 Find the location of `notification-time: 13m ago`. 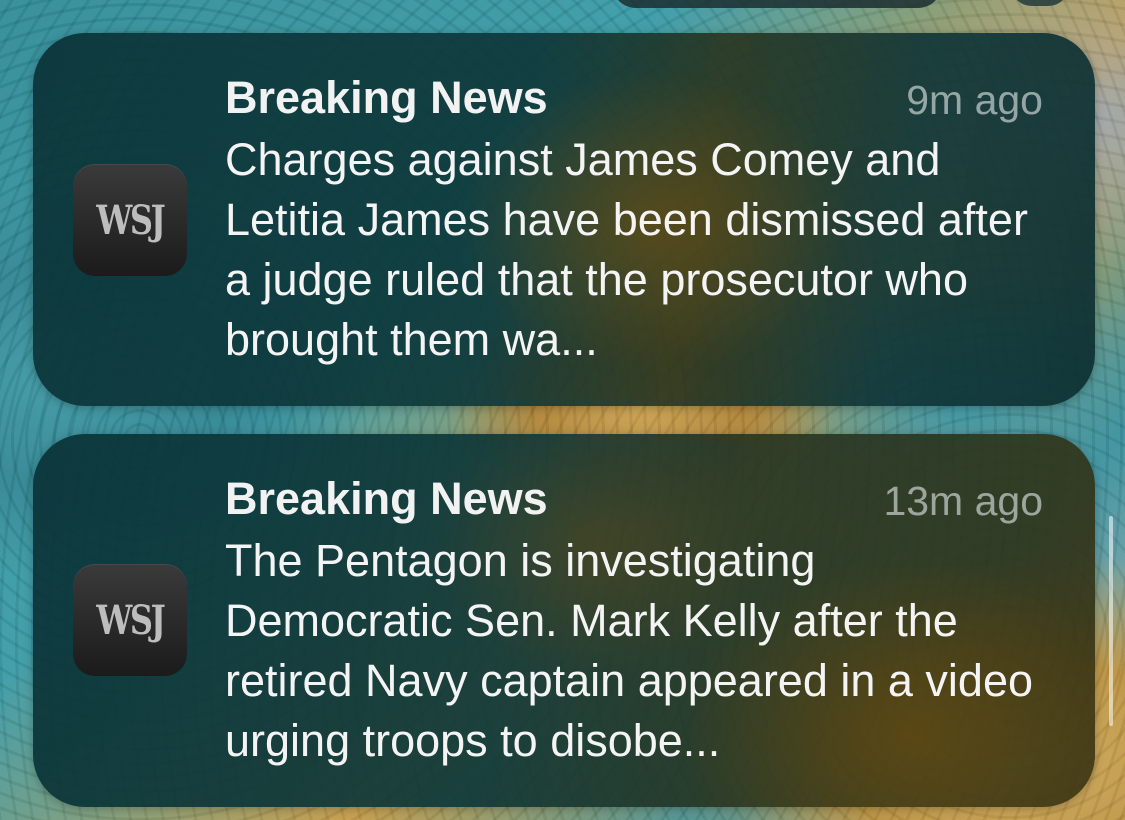

notification-time: 13m ago is located at coordinates (963, 501).